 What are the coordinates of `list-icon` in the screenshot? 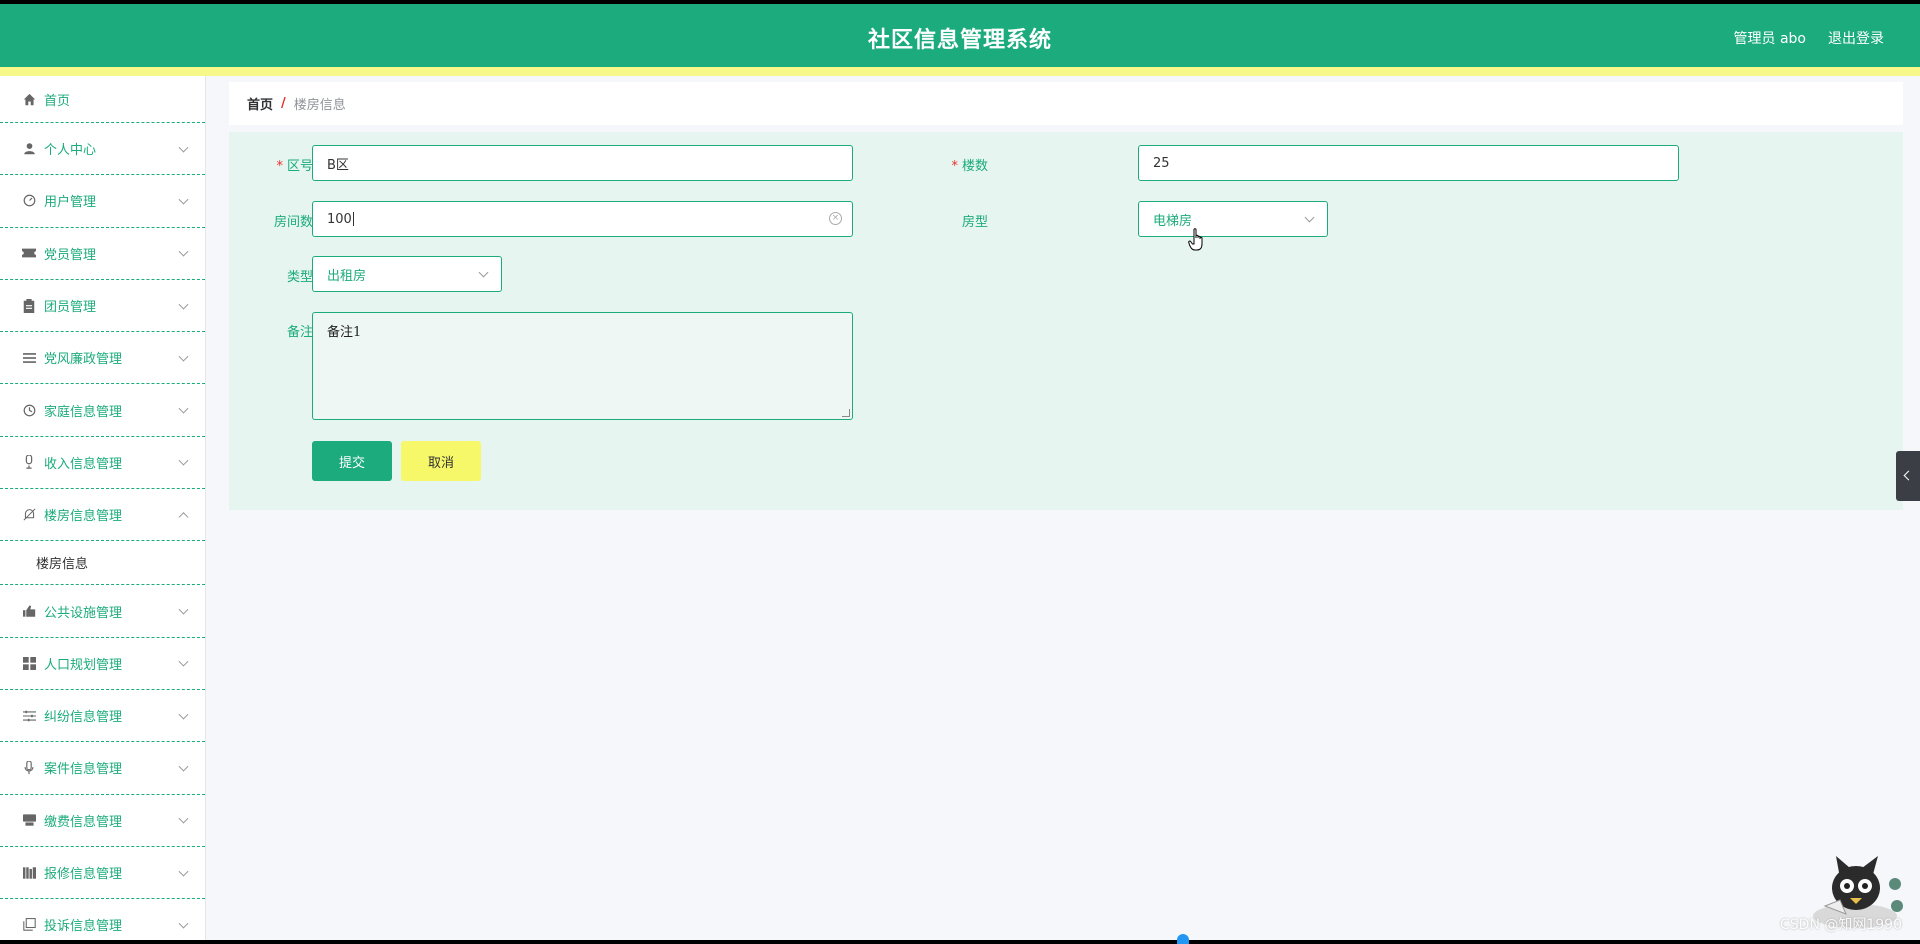 It's located at (29, 358).